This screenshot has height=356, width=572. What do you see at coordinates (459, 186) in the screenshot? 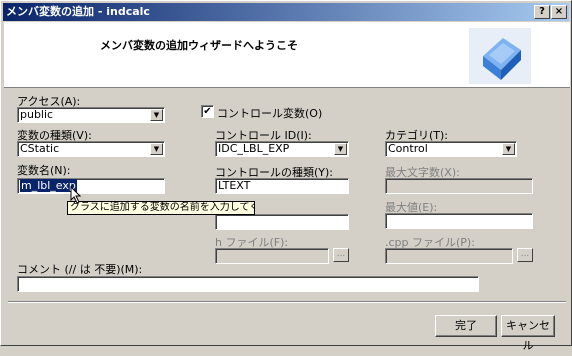
I see `max-chars-field` at bounding box center [459, 186].